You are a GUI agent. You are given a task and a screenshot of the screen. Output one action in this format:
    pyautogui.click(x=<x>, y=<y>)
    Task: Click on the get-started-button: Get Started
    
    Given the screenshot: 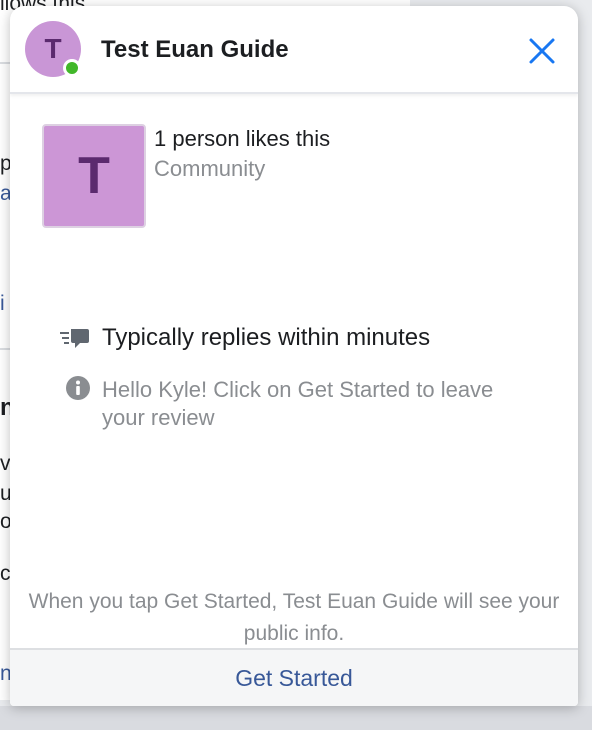 What is the action you would take?
    pyautogui.click(x=294, y=677)
    